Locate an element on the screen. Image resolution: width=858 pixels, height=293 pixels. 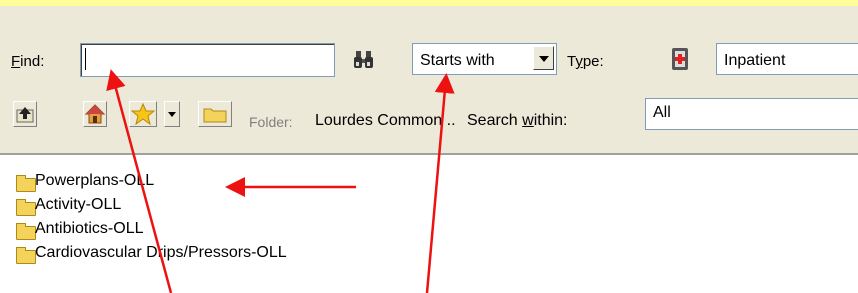
tree-item-label: Activity-OLL is located at coordinates (78, 204).